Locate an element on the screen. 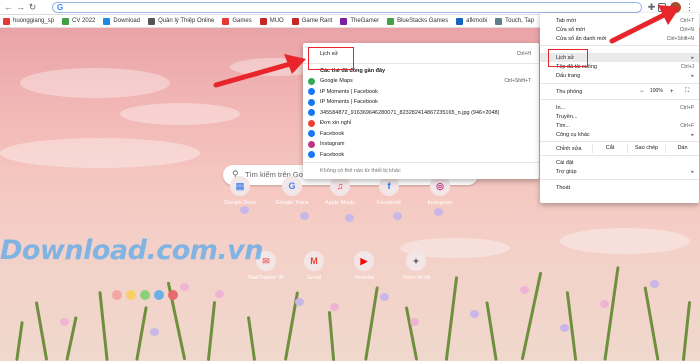  copy-button: Sao chép is located at coordinates (646, 148).